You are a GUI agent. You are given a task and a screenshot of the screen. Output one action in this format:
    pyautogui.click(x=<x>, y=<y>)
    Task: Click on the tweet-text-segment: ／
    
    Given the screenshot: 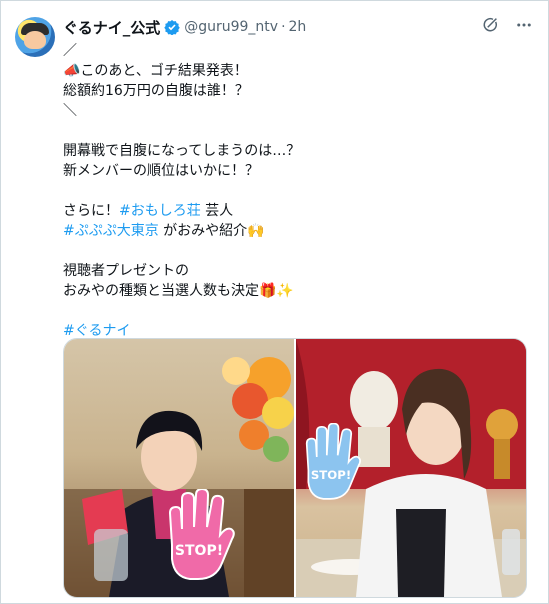 What is the action you would take?
    pyautogui.click(x=70, y=51)
    